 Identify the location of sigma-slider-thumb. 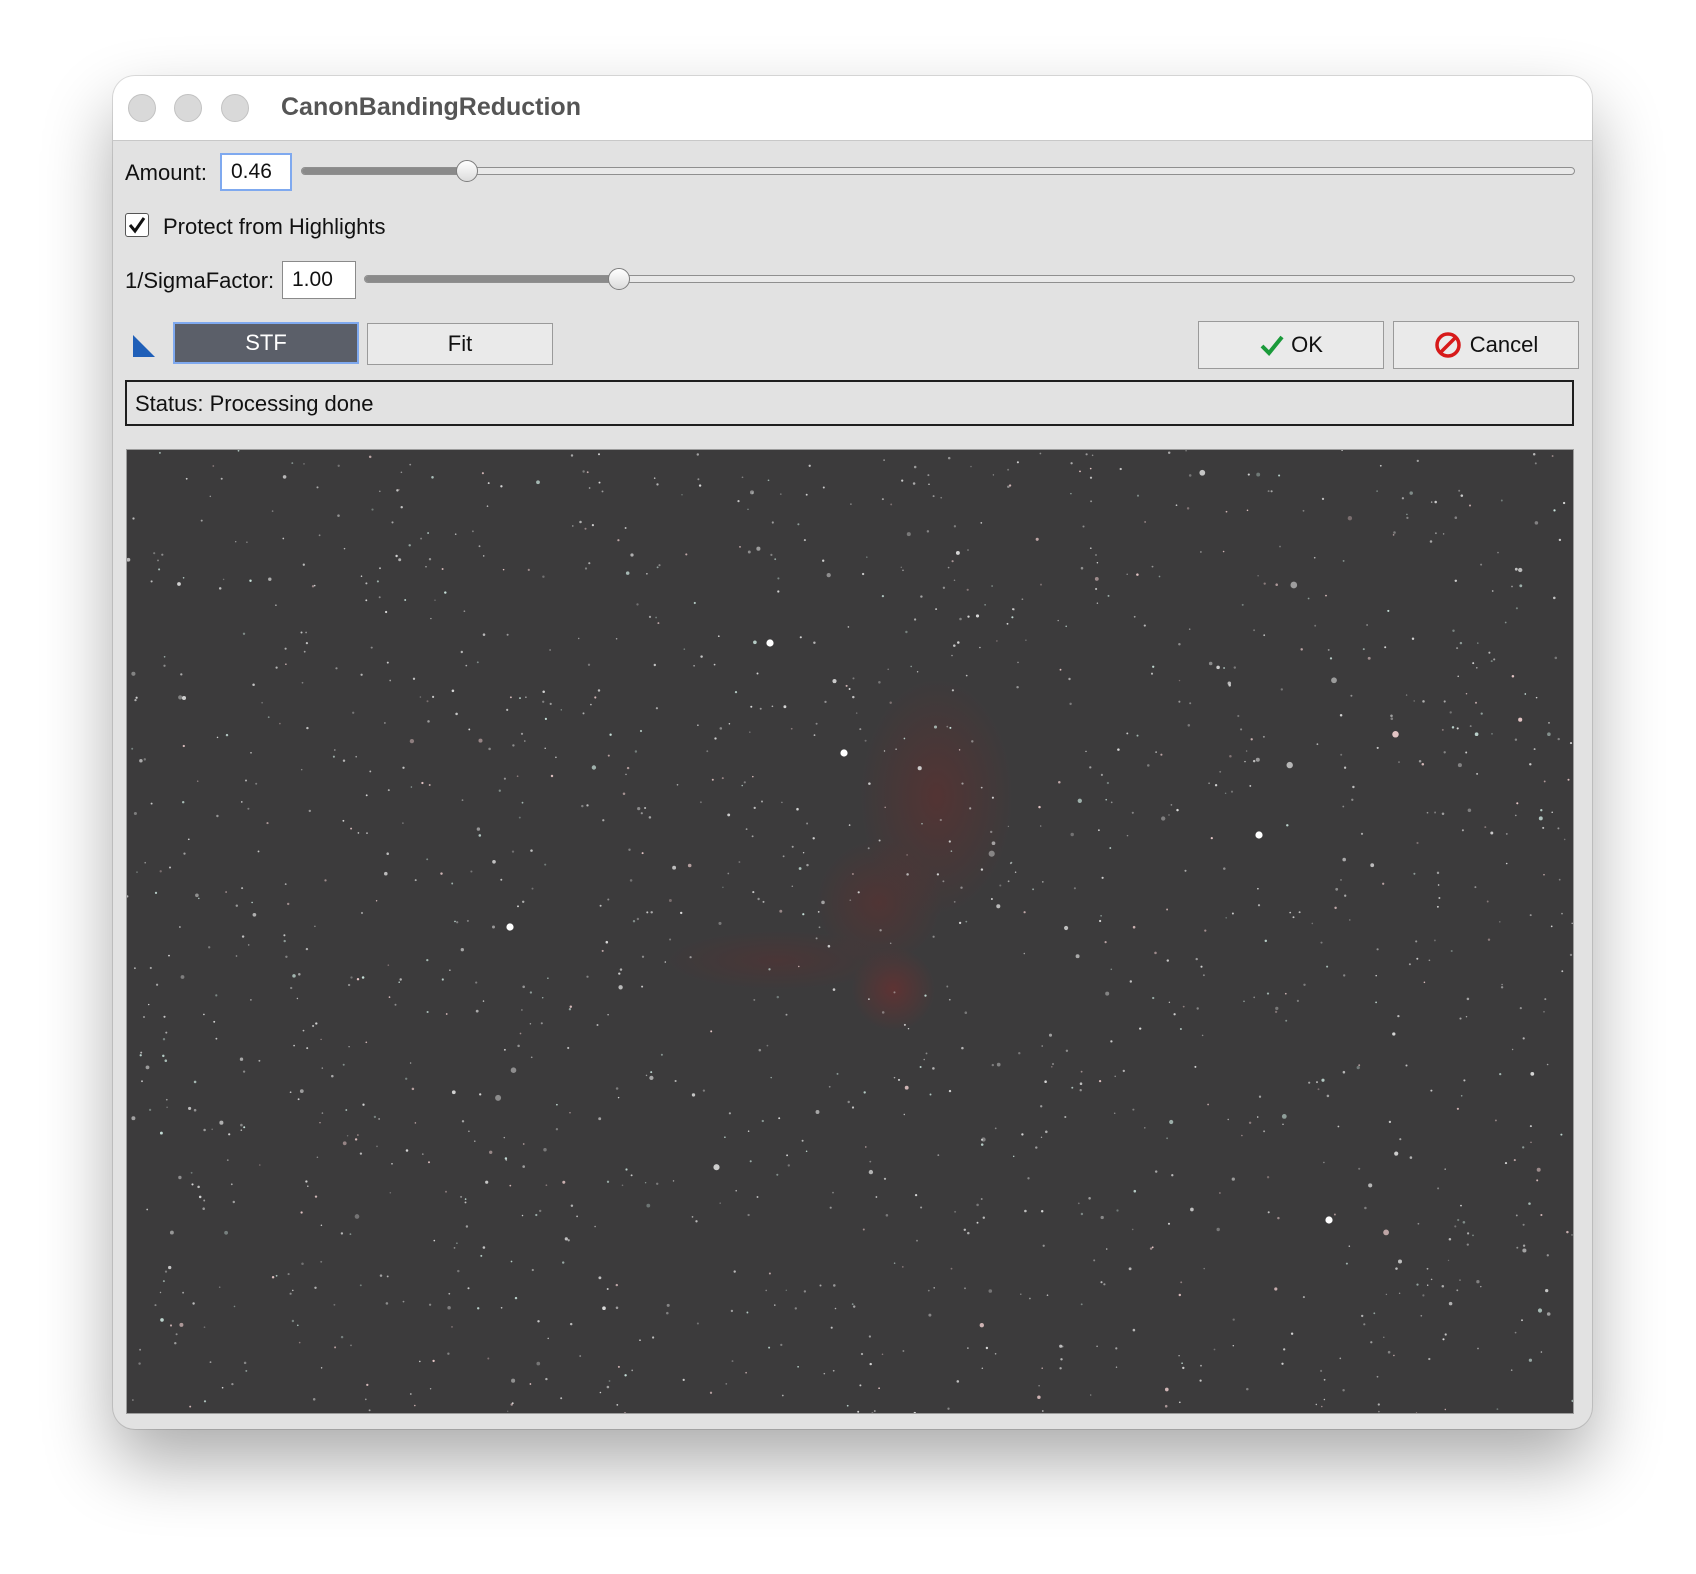
(618, 279).